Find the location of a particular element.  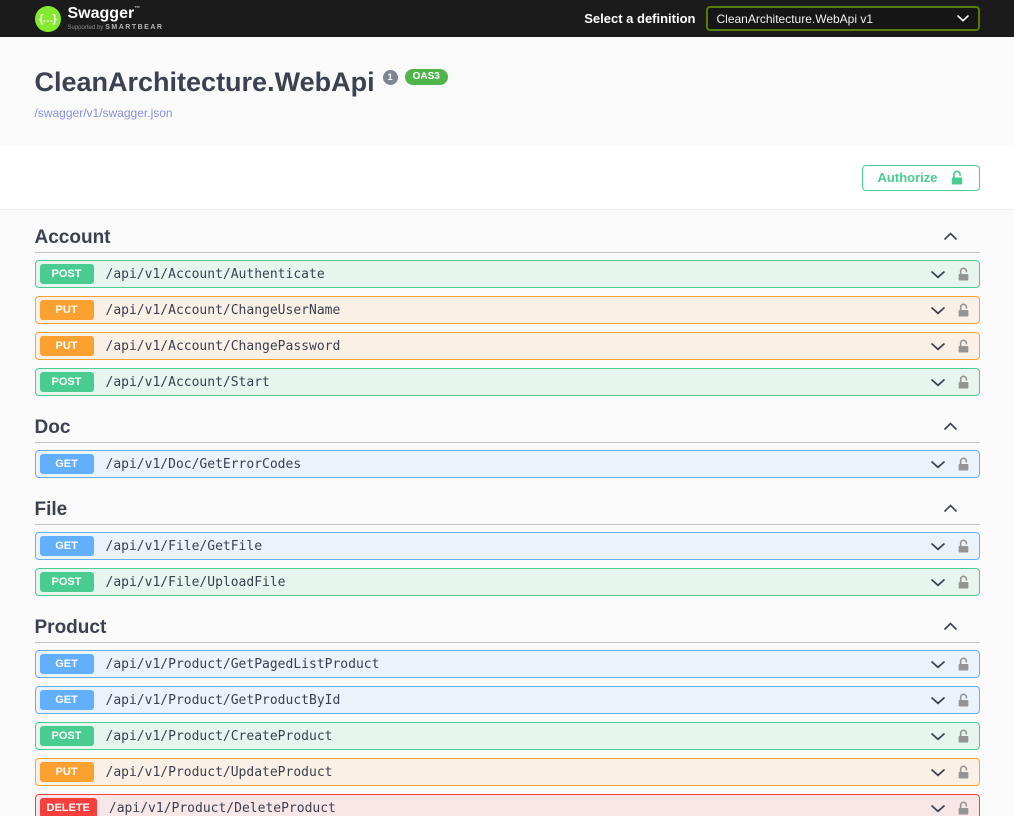

oas3-badge: OAS3 is located at coordinates (426, 77).